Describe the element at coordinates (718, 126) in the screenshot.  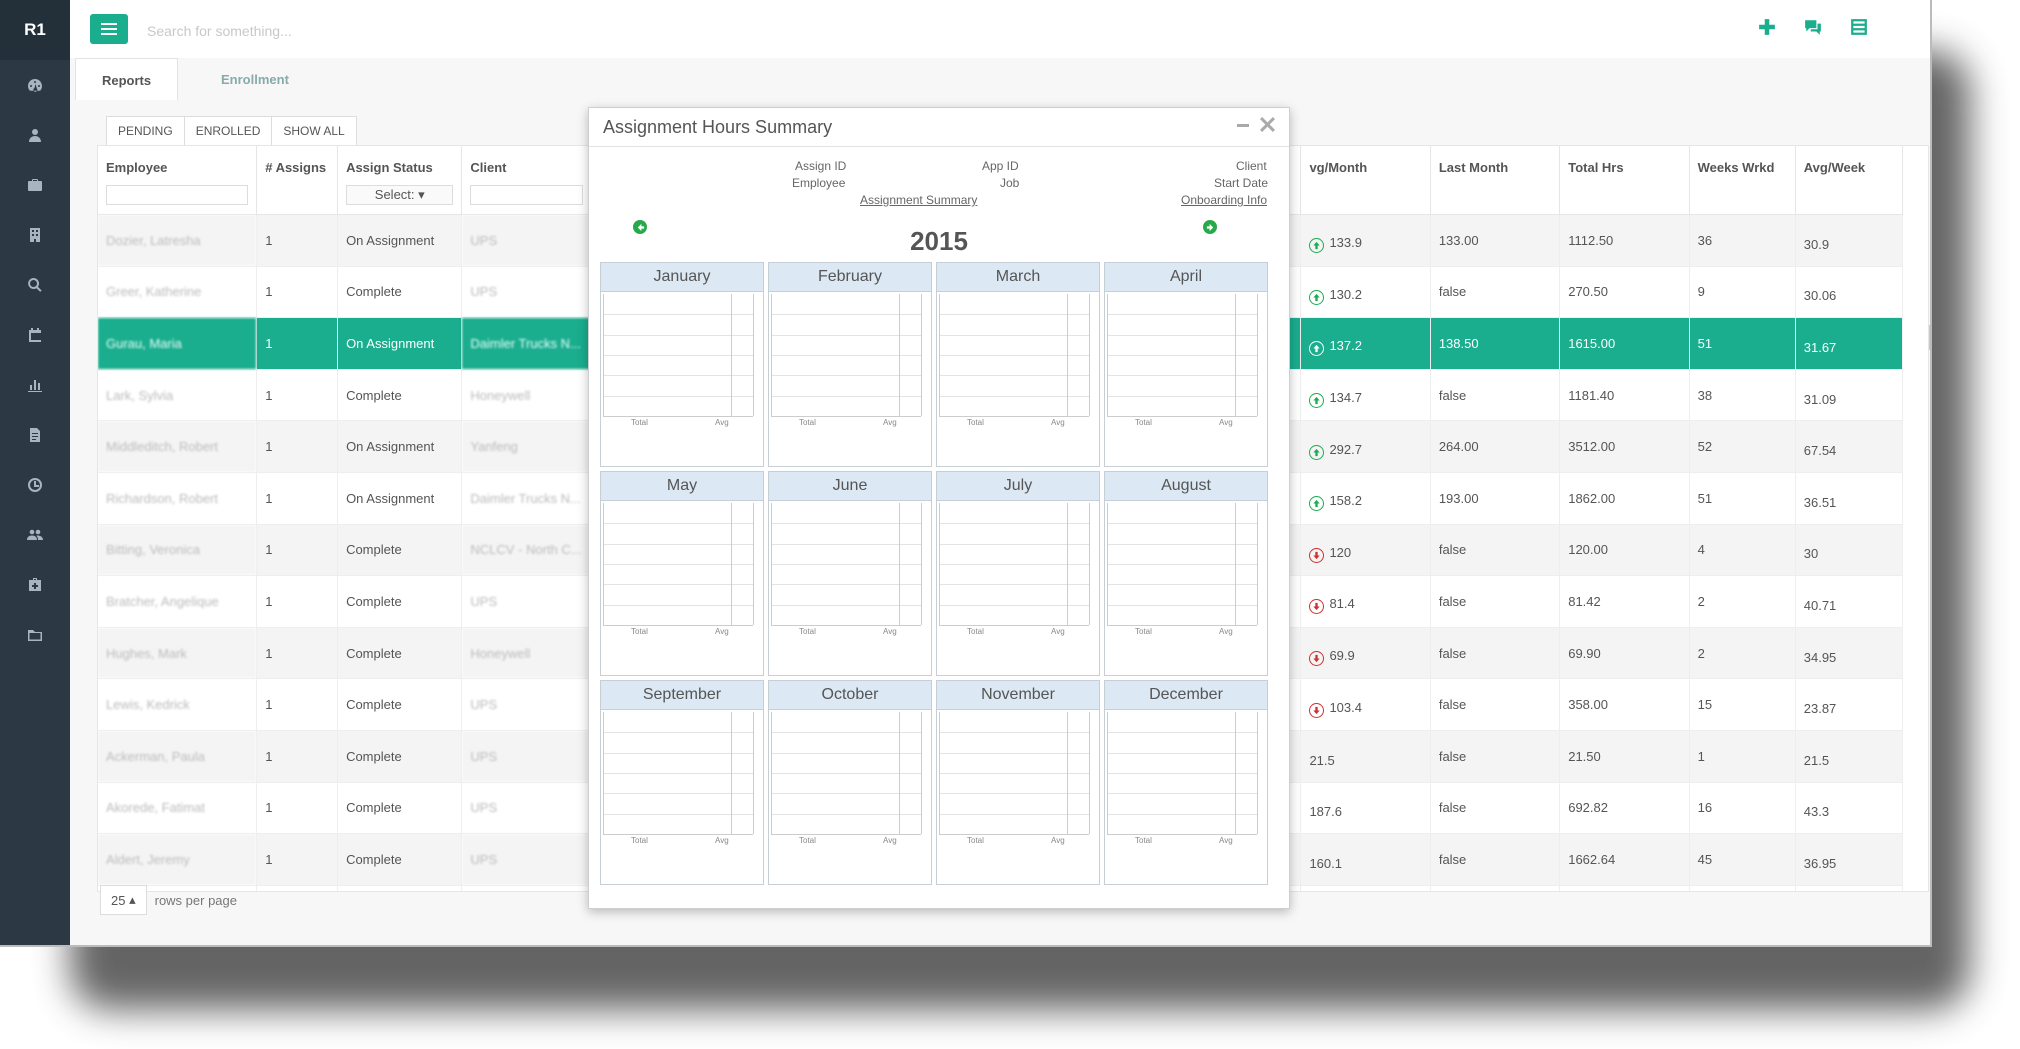
I see `modal-title: Assignment Hours Summary` at that location.